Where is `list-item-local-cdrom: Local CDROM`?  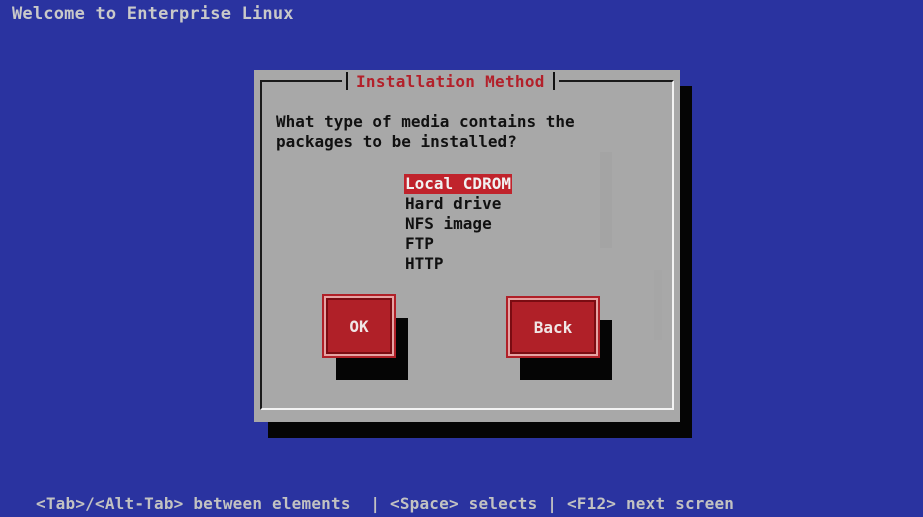 list-item-local-cdrom: Local CDROM is located at coordinates (458, 184).